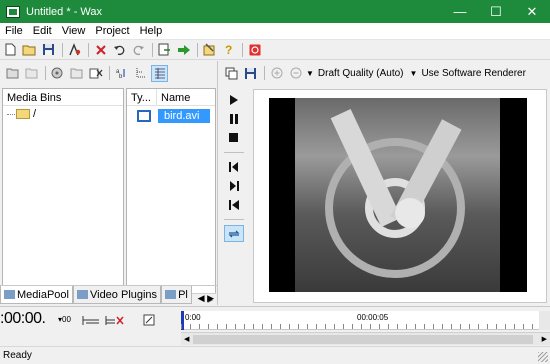  What do you see at coordinates (186, 339) in the screenshot?
I see `scroll-left-icon: ◀` at bounding box center [186, 339].